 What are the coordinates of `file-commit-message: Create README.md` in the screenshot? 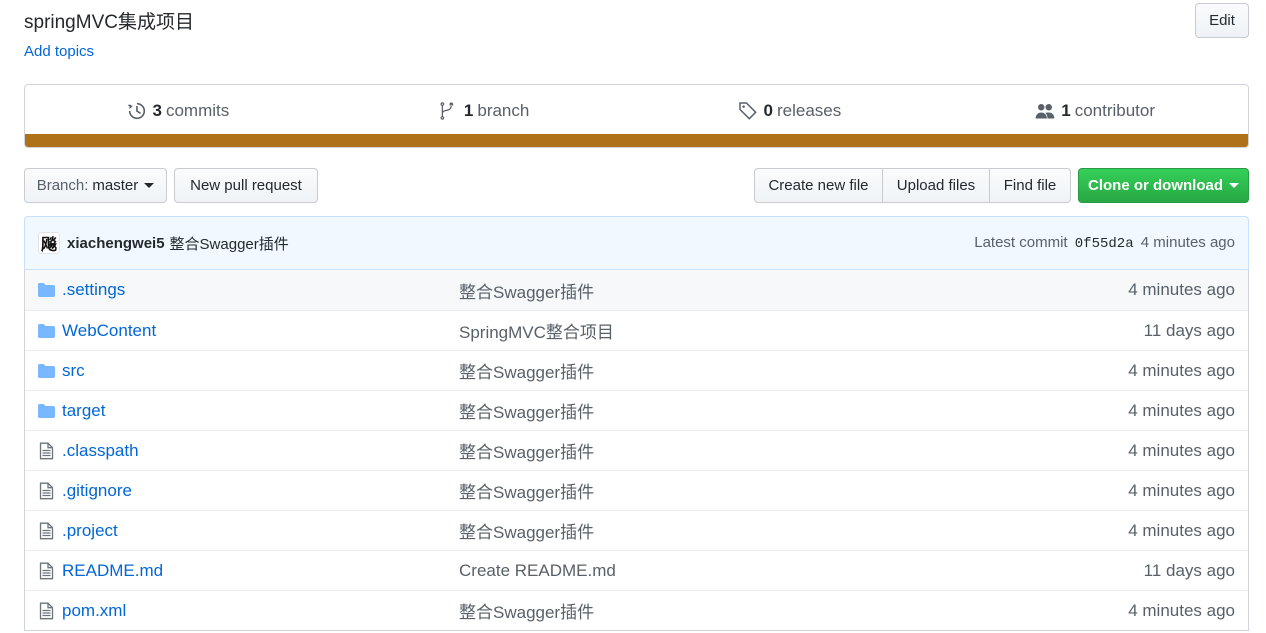 It's located at (537, 571).